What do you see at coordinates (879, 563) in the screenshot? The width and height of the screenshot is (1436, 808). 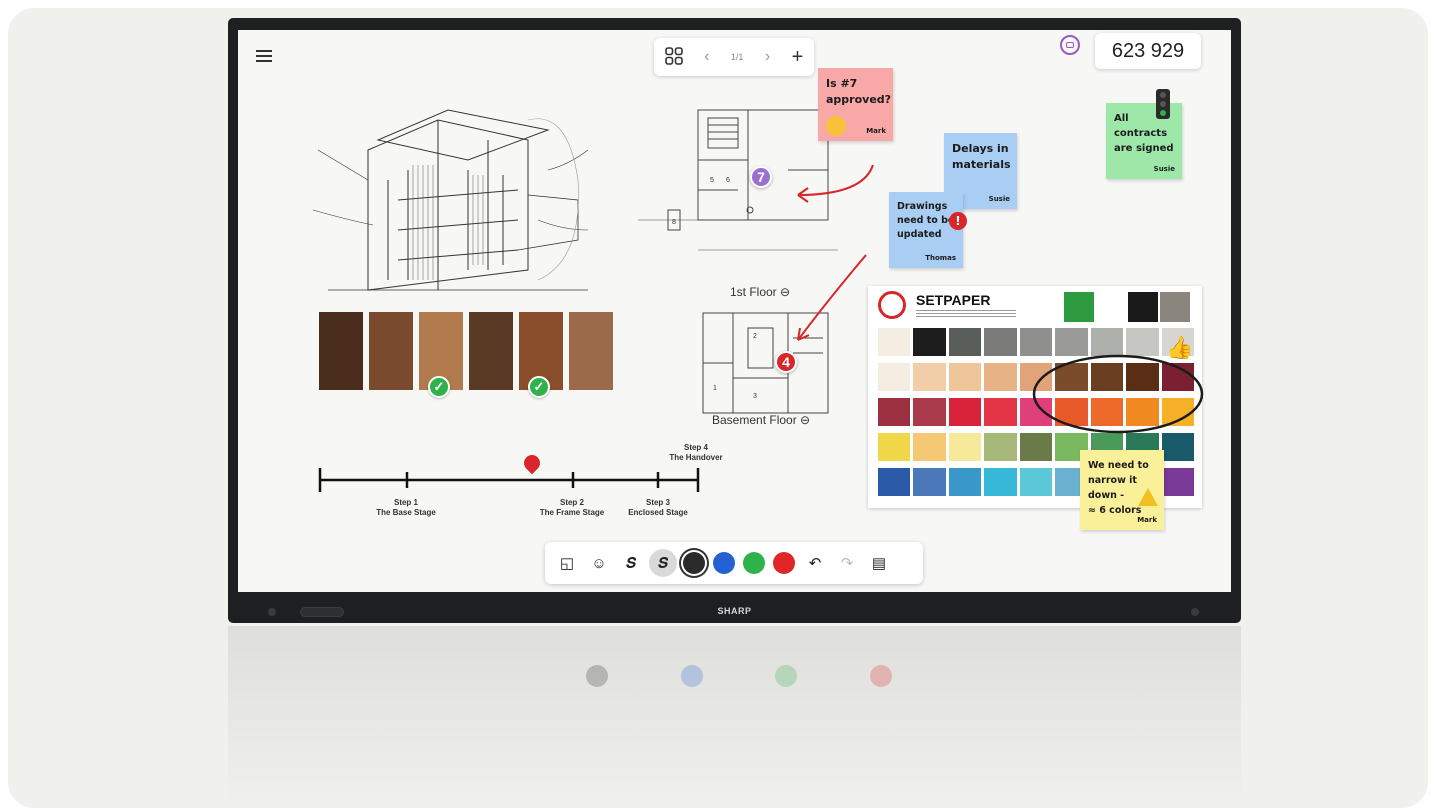 I see `clipboard-button: ▤` at bounding box center [879, 563].